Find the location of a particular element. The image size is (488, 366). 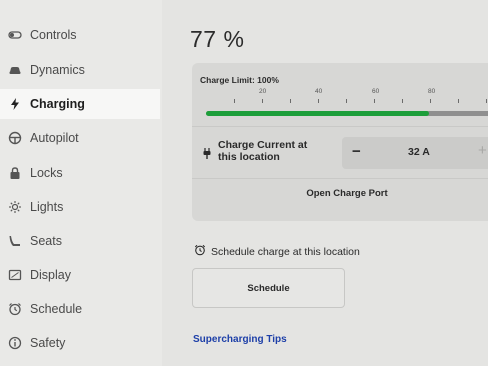

schedule-charge-row: Schedule charge at this location is located at coordinates (277, 251).